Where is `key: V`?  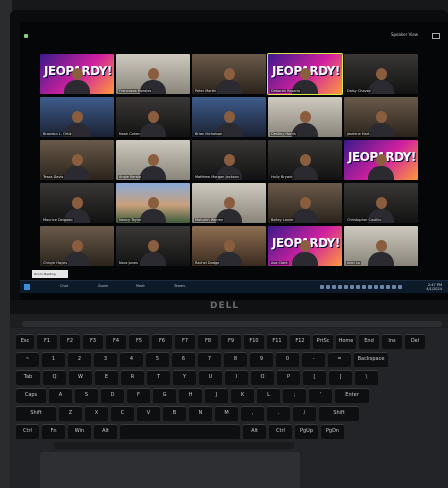
key: V is located at coordinates (148, 413).